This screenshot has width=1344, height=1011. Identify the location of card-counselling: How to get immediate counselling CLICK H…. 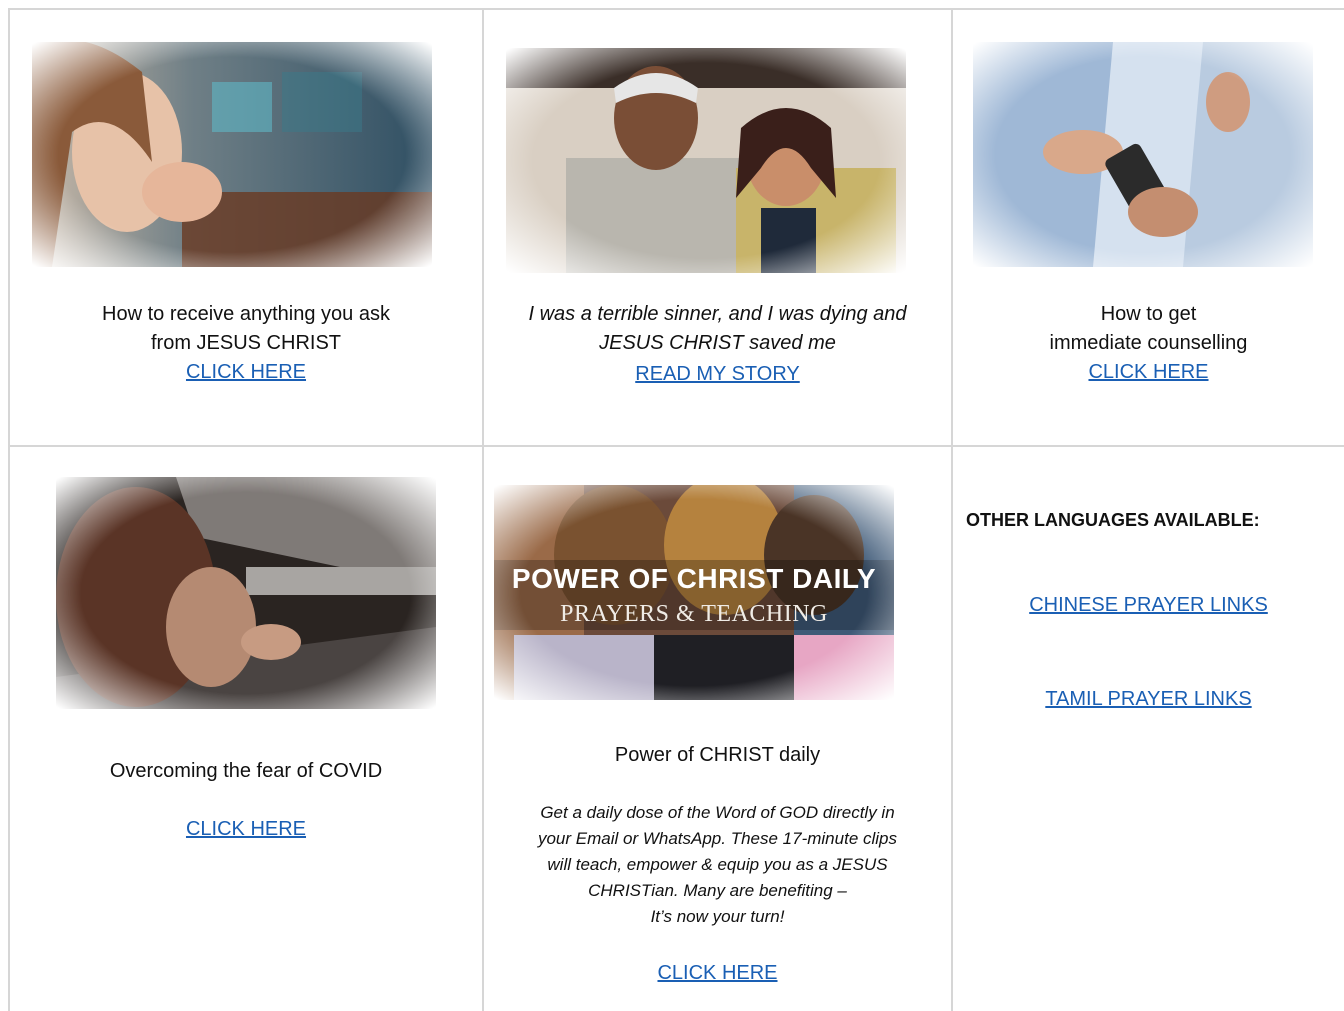
(1148, 227).